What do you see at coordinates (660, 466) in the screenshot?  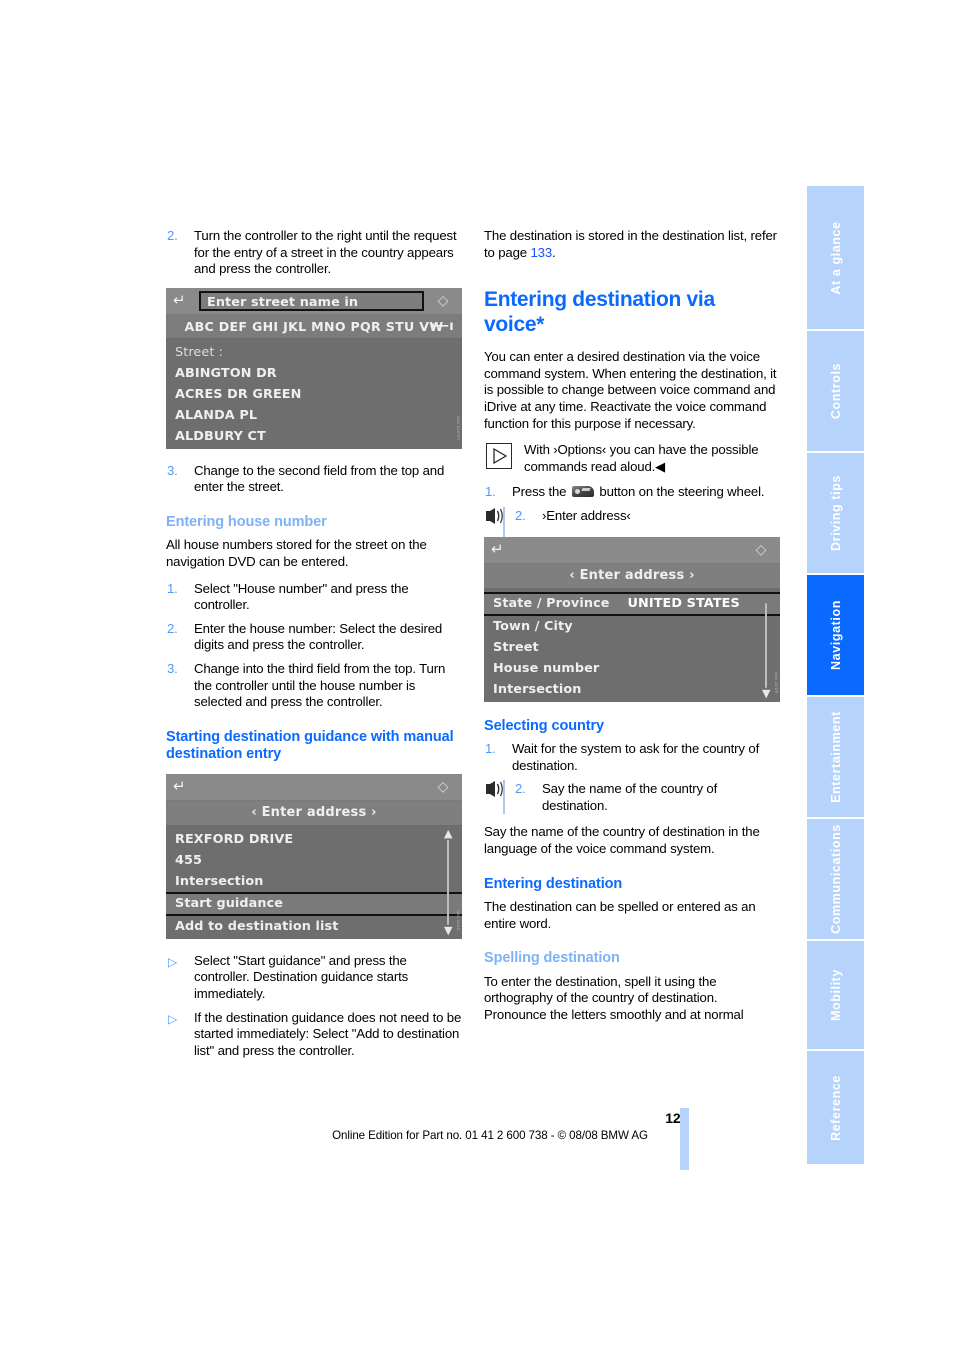 I see `note-end-marker: ◀` at bounding box center [660, 466].